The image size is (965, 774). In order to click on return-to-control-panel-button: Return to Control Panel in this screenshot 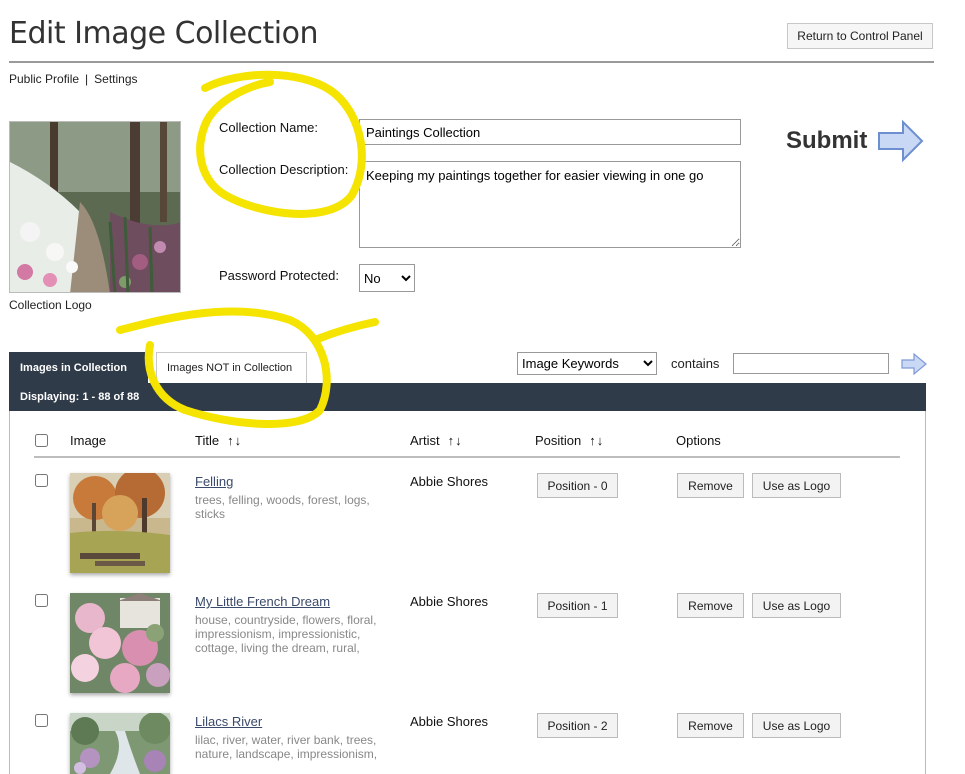, I will do `click(860, 36)`.